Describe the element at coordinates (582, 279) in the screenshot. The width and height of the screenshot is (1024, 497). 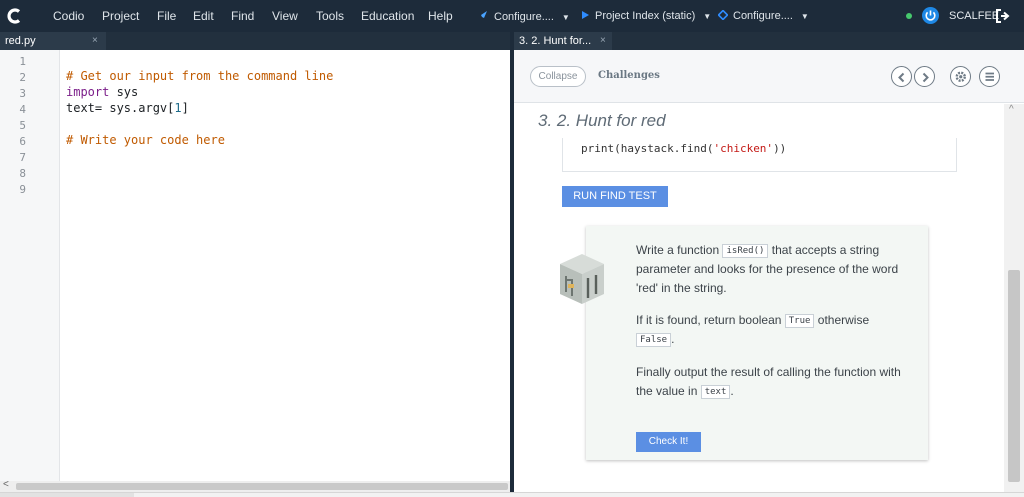
I see `robot-icon` at that location.